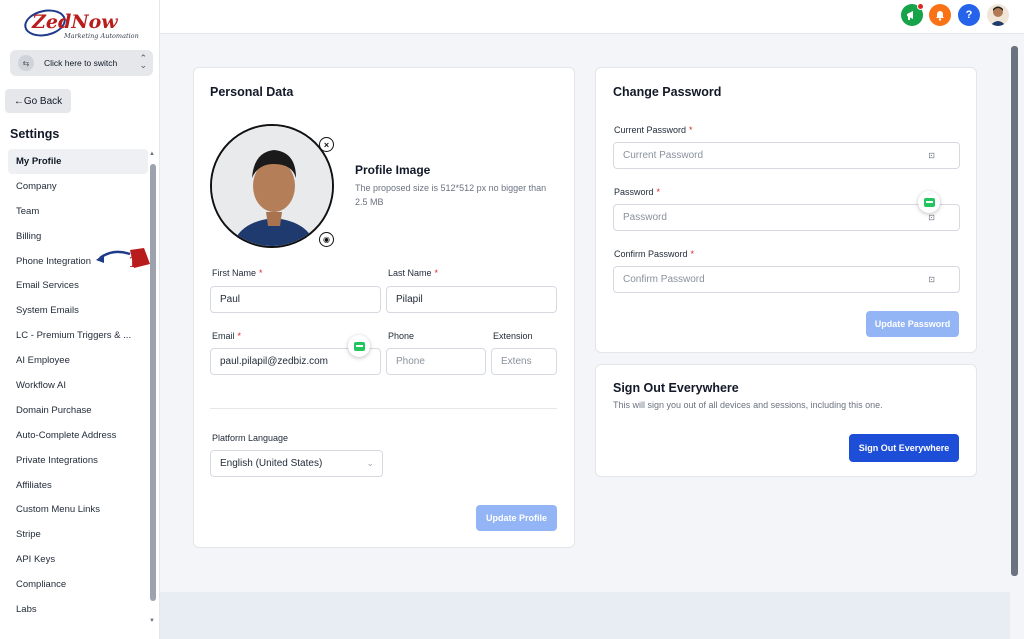 This screenshot has height=639, width=1024. Describe the element at coordinates (370, 463) in the screenshot. I see `chevron-down-icon: ⌄` at that location.